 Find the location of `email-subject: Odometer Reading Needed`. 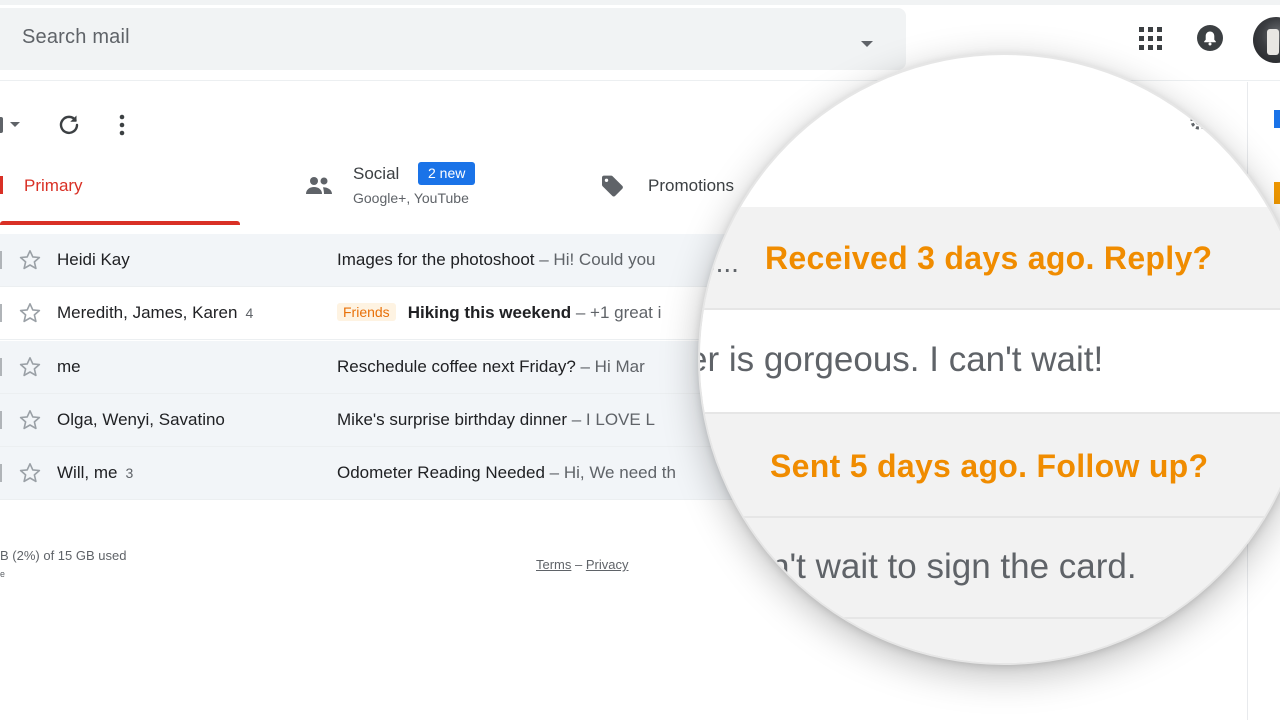

email-subject: Odometer Reading Needed is located at coordinates (441, 472).